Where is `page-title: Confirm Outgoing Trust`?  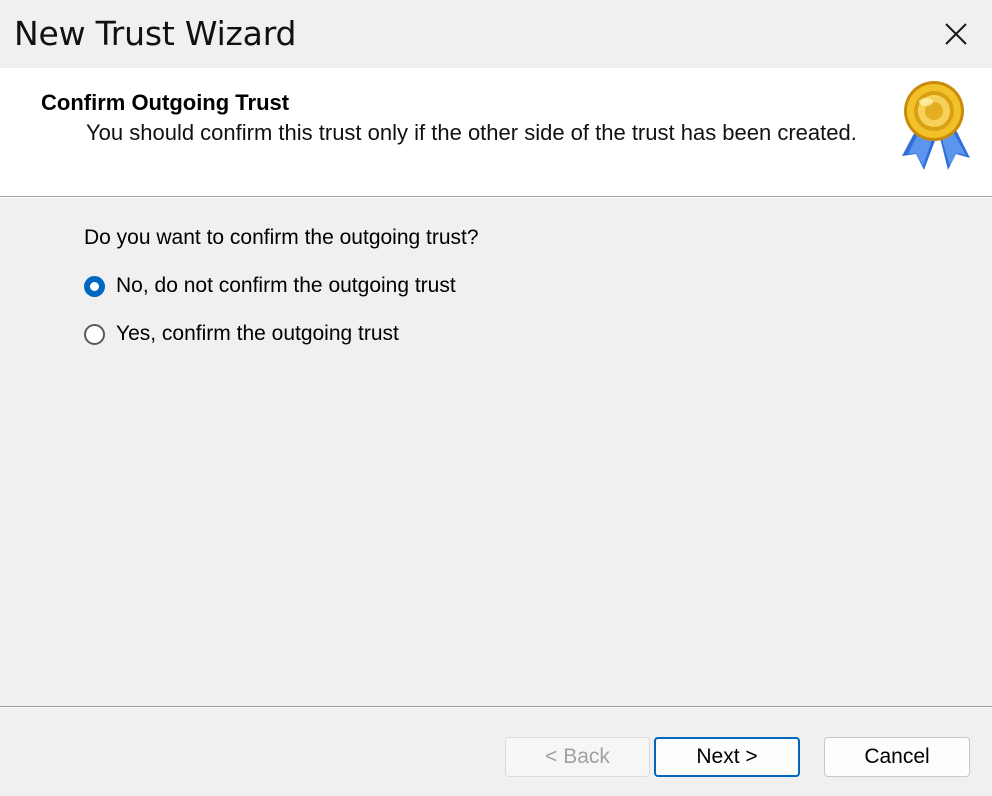 page-title: Confirm Outgoing Trust is located at coordinates (165, 102).